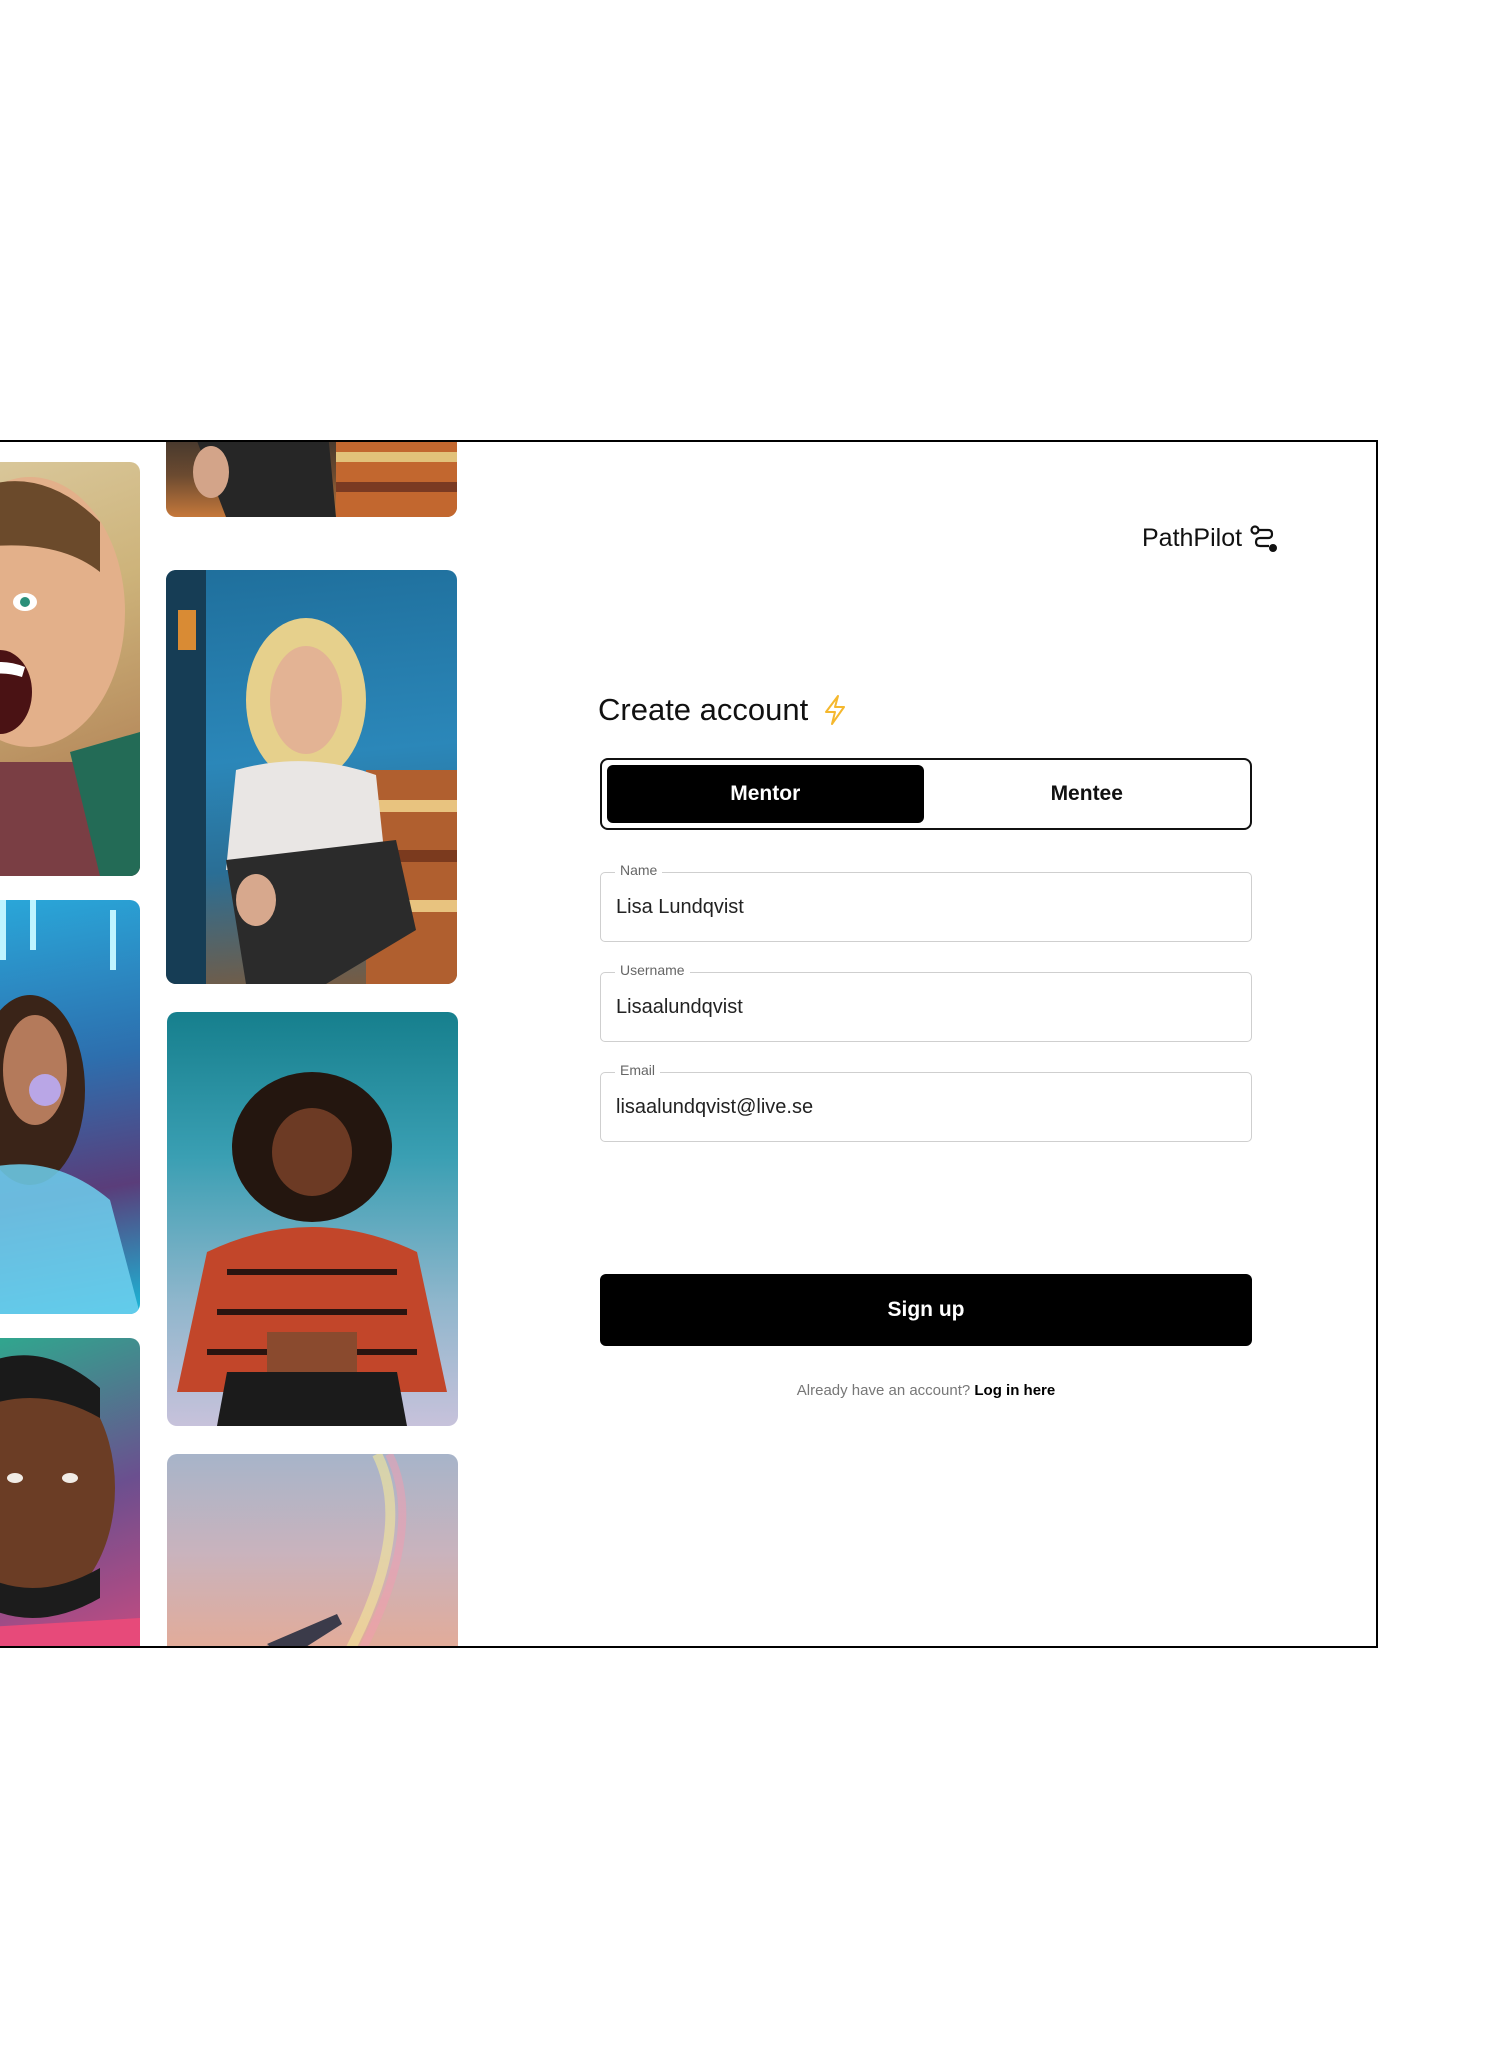 The image size is (1512, 2070). What do you see at coordinates (311, 777) in the screenshot?
I see `woman-sofa-photo` at bounding box center [311, 777].